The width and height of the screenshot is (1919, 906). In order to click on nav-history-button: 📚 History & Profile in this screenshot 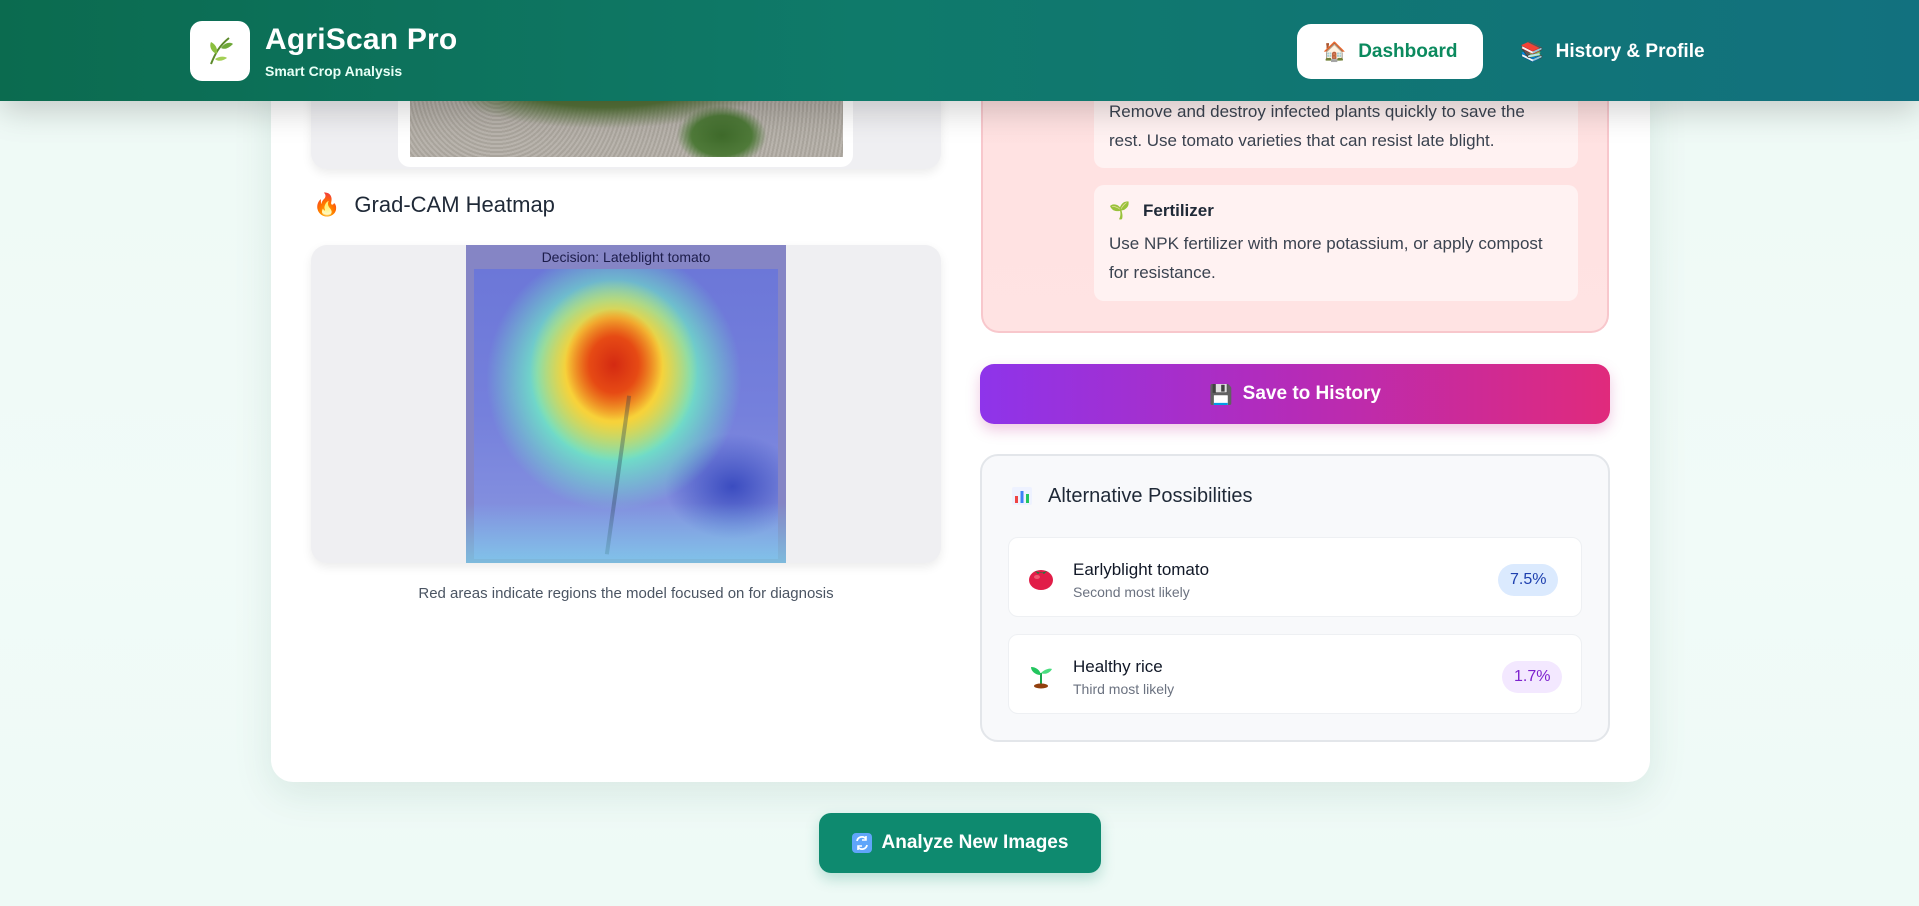, I will do `click(1612, 51)`.